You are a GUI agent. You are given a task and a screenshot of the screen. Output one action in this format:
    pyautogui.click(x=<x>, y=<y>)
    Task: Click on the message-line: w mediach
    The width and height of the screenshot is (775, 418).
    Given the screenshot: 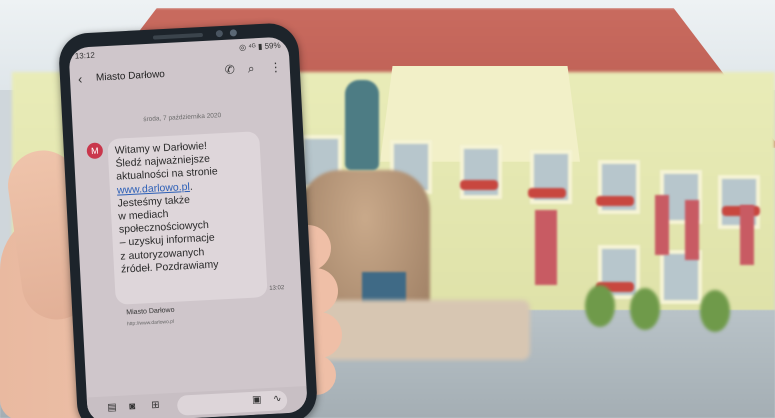 What is the action you would take?
    pyautogui.click(x=143, y=215)
    